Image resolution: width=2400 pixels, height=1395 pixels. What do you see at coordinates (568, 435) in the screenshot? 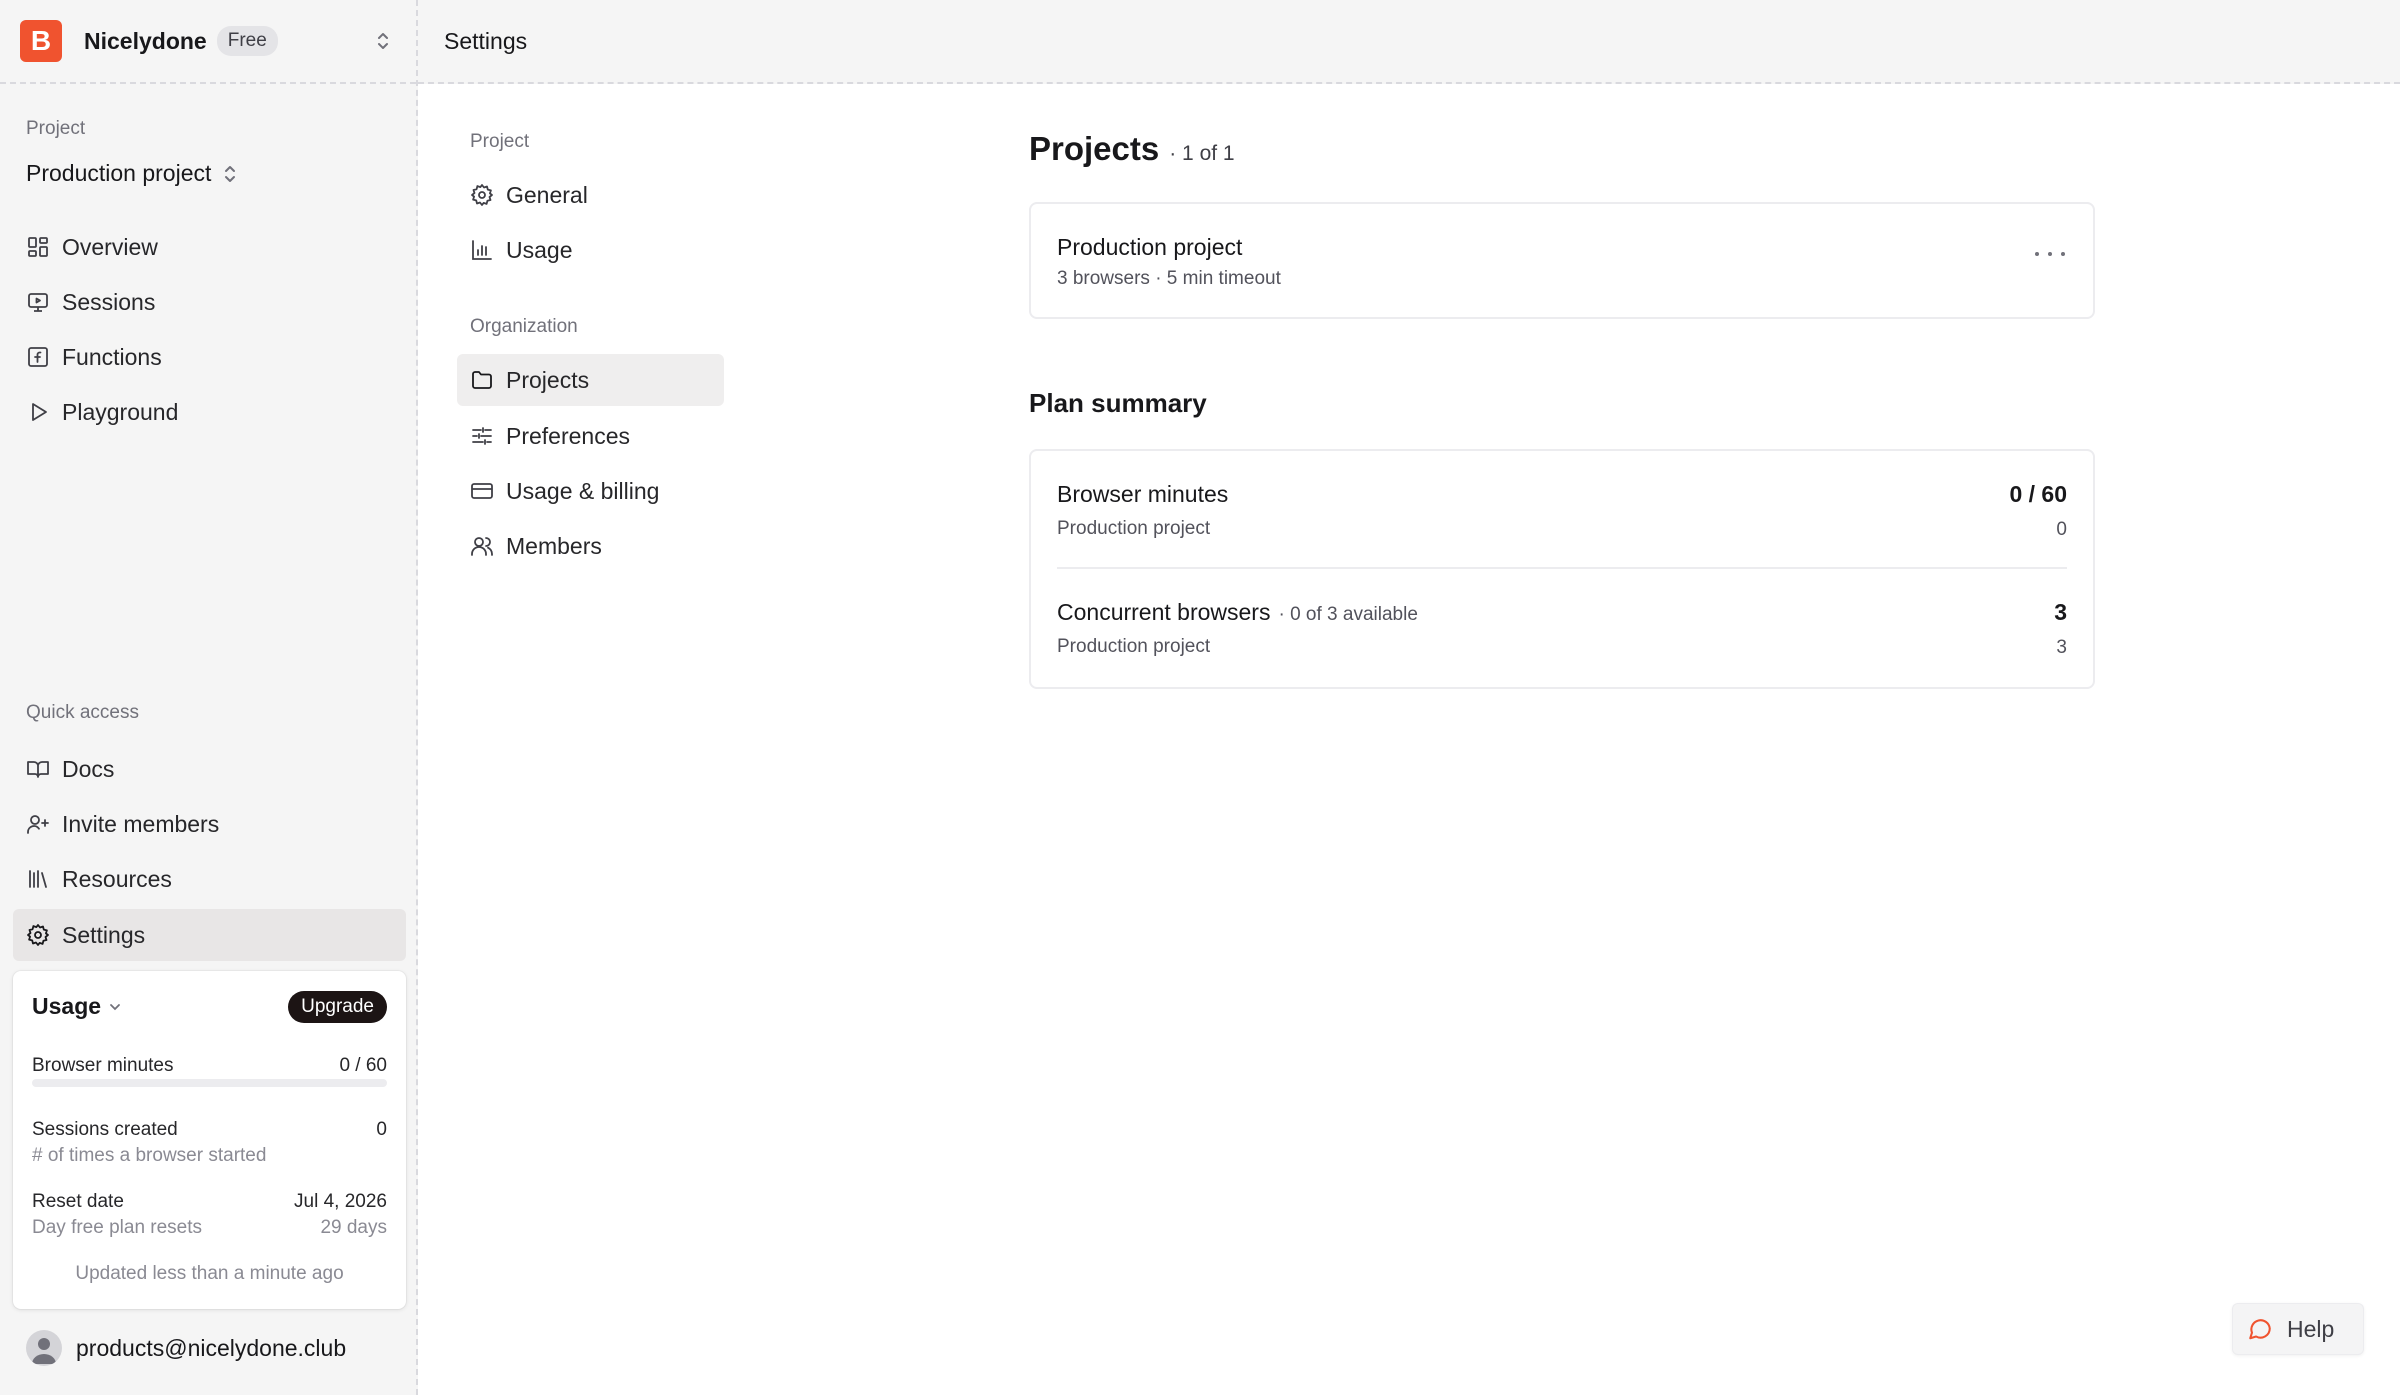
I see `settings-item-label: Preferences` at bounding box center [568, 435].